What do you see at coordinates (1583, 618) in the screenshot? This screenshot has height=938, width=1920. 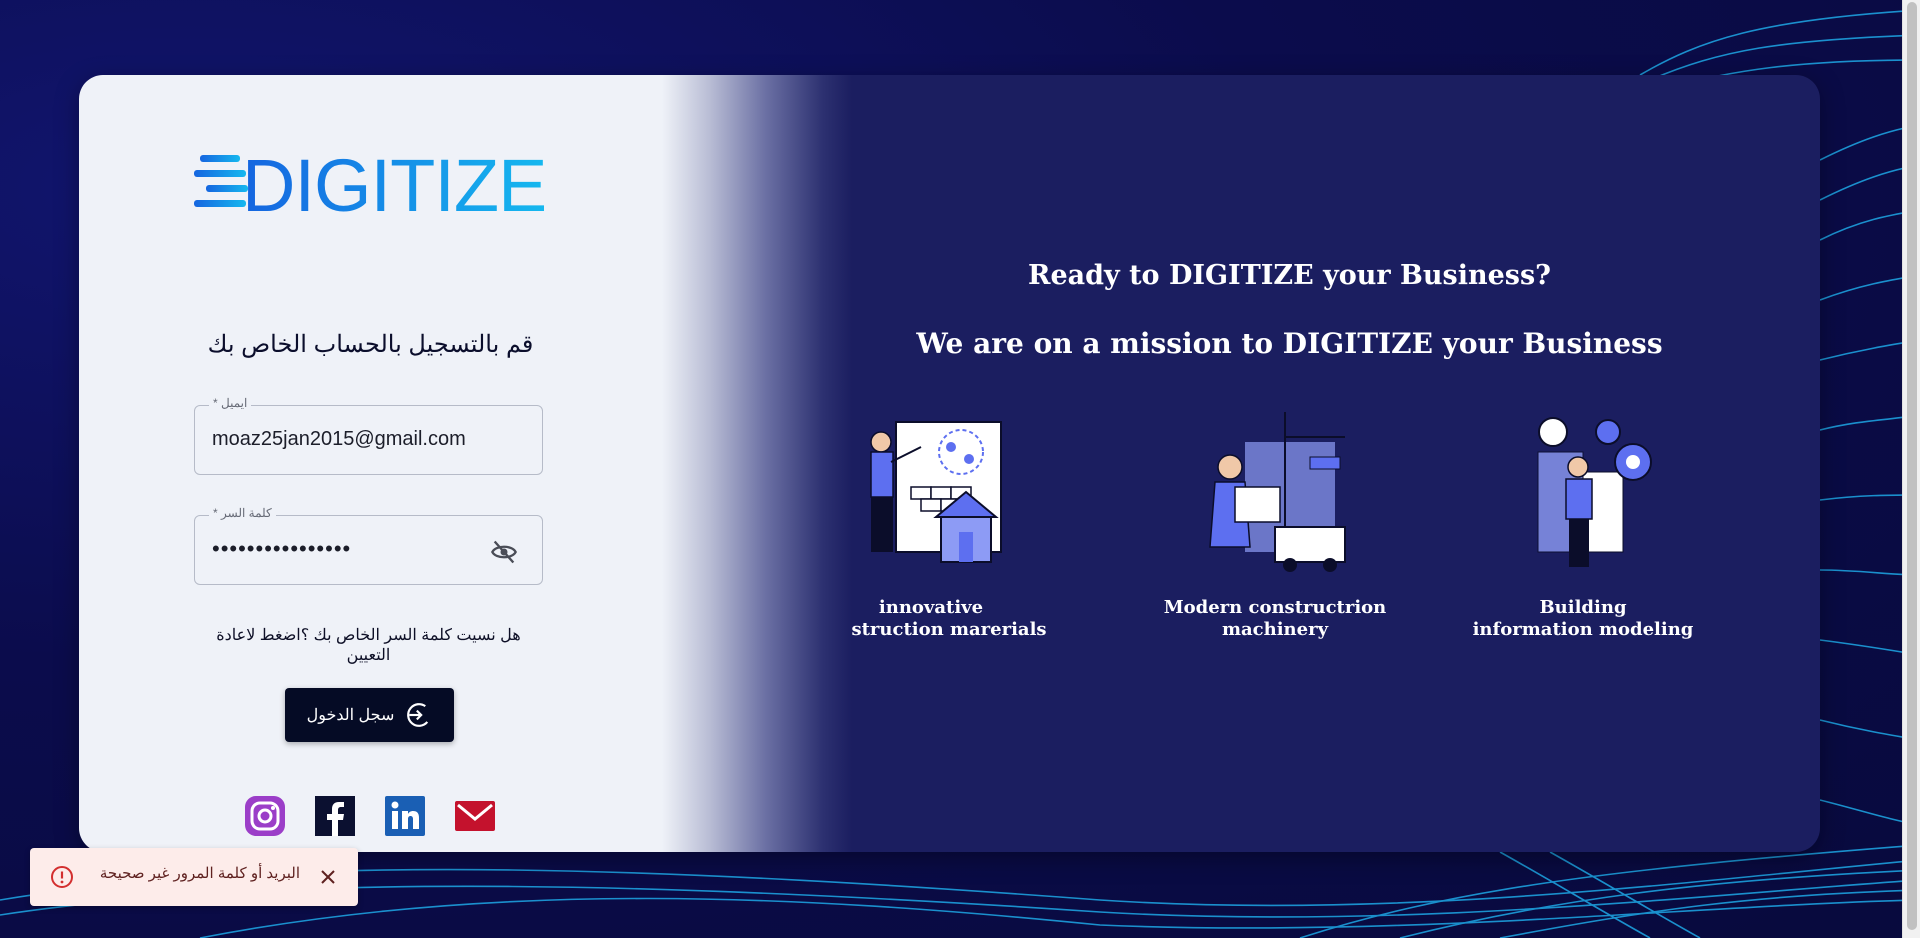 I see `feature-caption: Building information modeling` at bounding box center [1583, 618].